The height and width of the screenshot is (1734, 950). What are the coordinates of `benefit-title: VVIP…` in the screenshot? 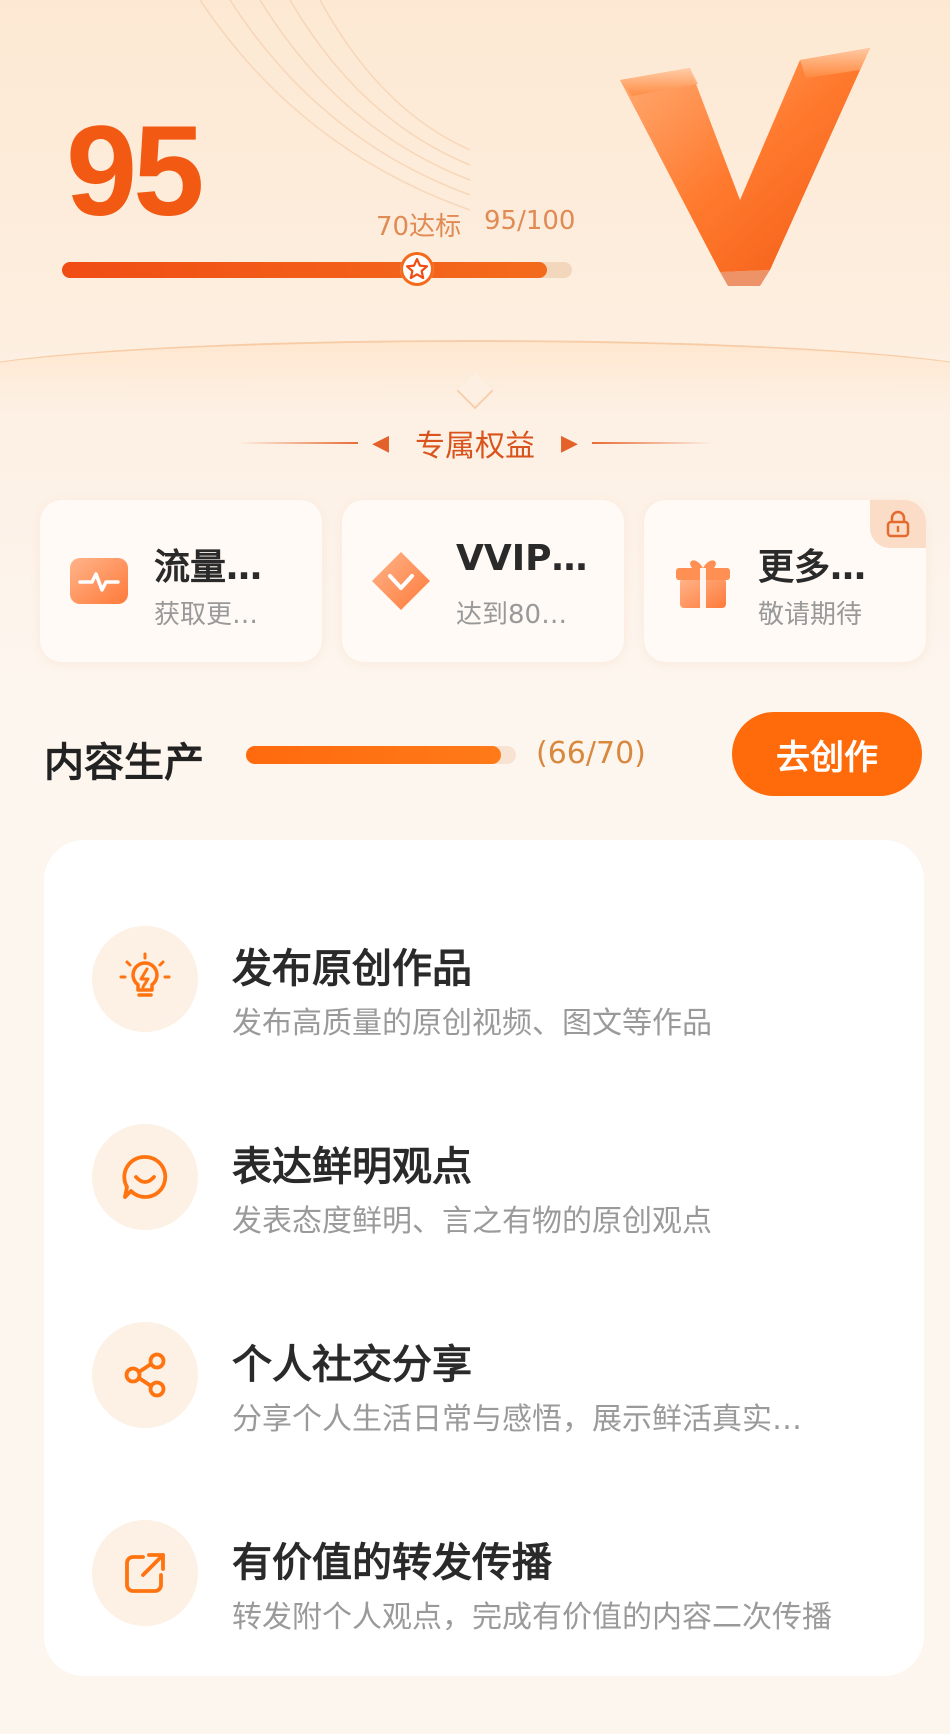 It's located at (522, 558).